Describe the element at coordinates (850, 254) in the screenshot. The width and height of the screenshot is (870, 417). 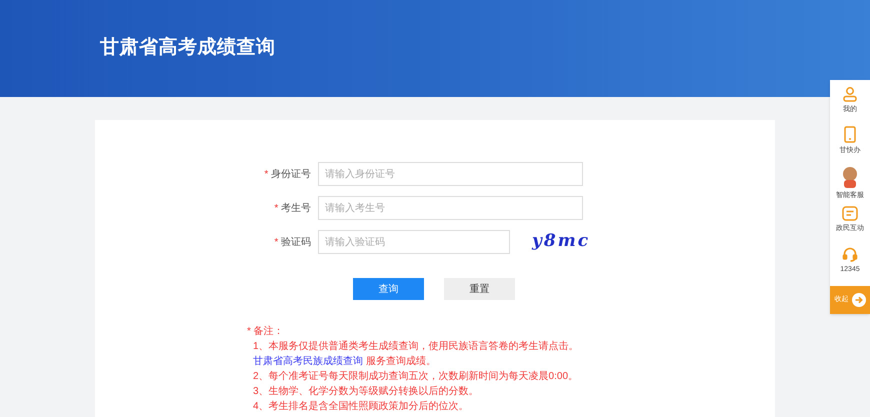
I see `headset-icon` at that location.